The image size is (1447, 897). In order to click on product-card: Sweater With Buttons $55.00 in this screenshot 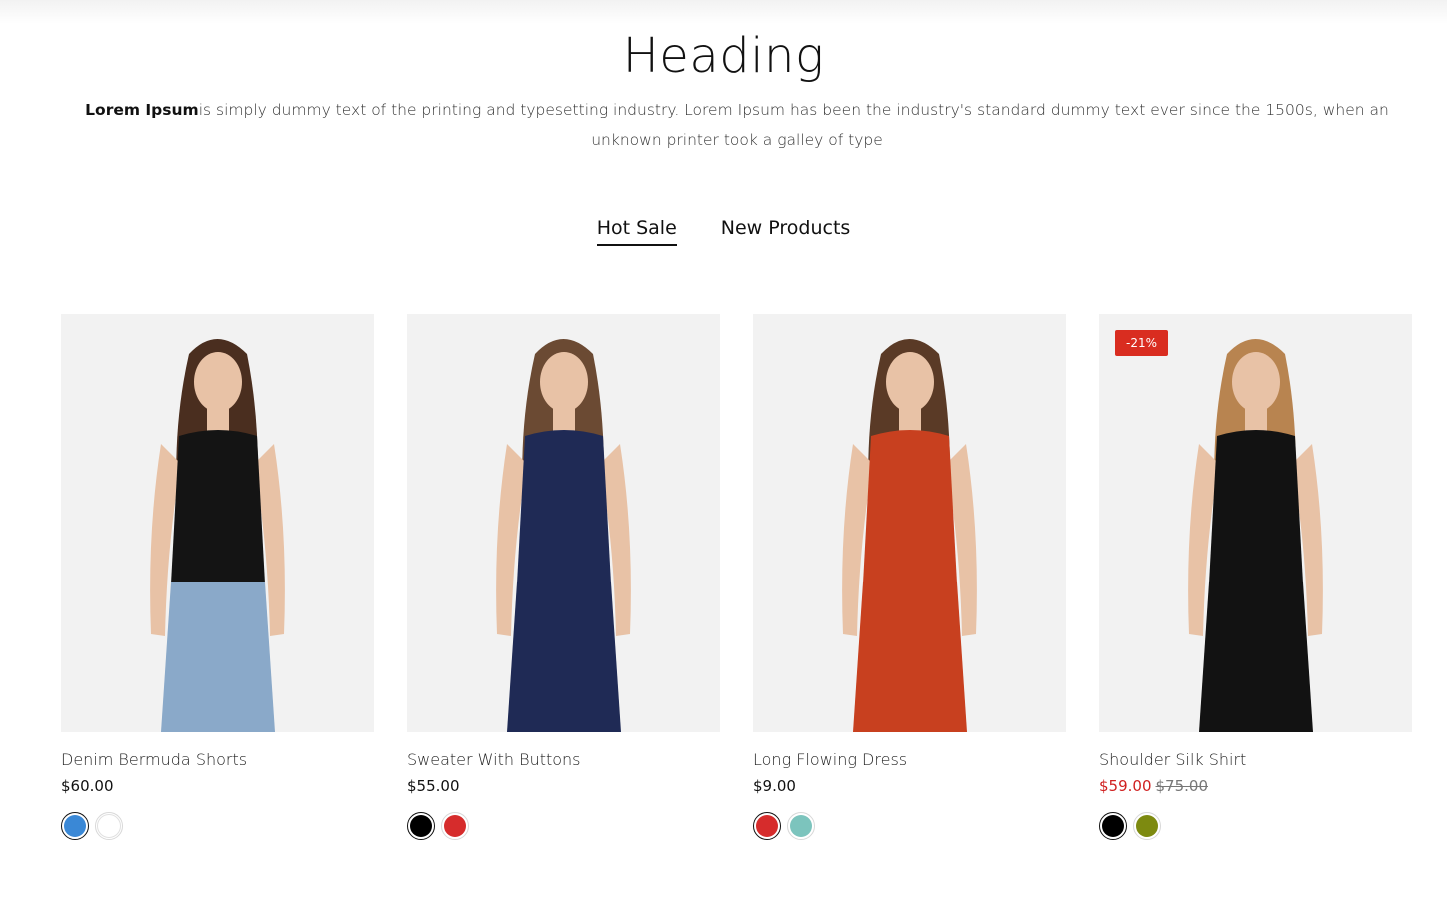, I will do `click(563, 577)`.